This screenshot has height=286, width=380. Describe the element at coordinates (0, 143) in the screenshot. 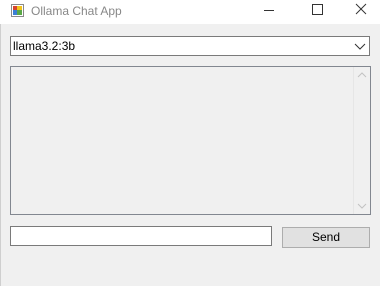

I see `window-left-edge` at that location.